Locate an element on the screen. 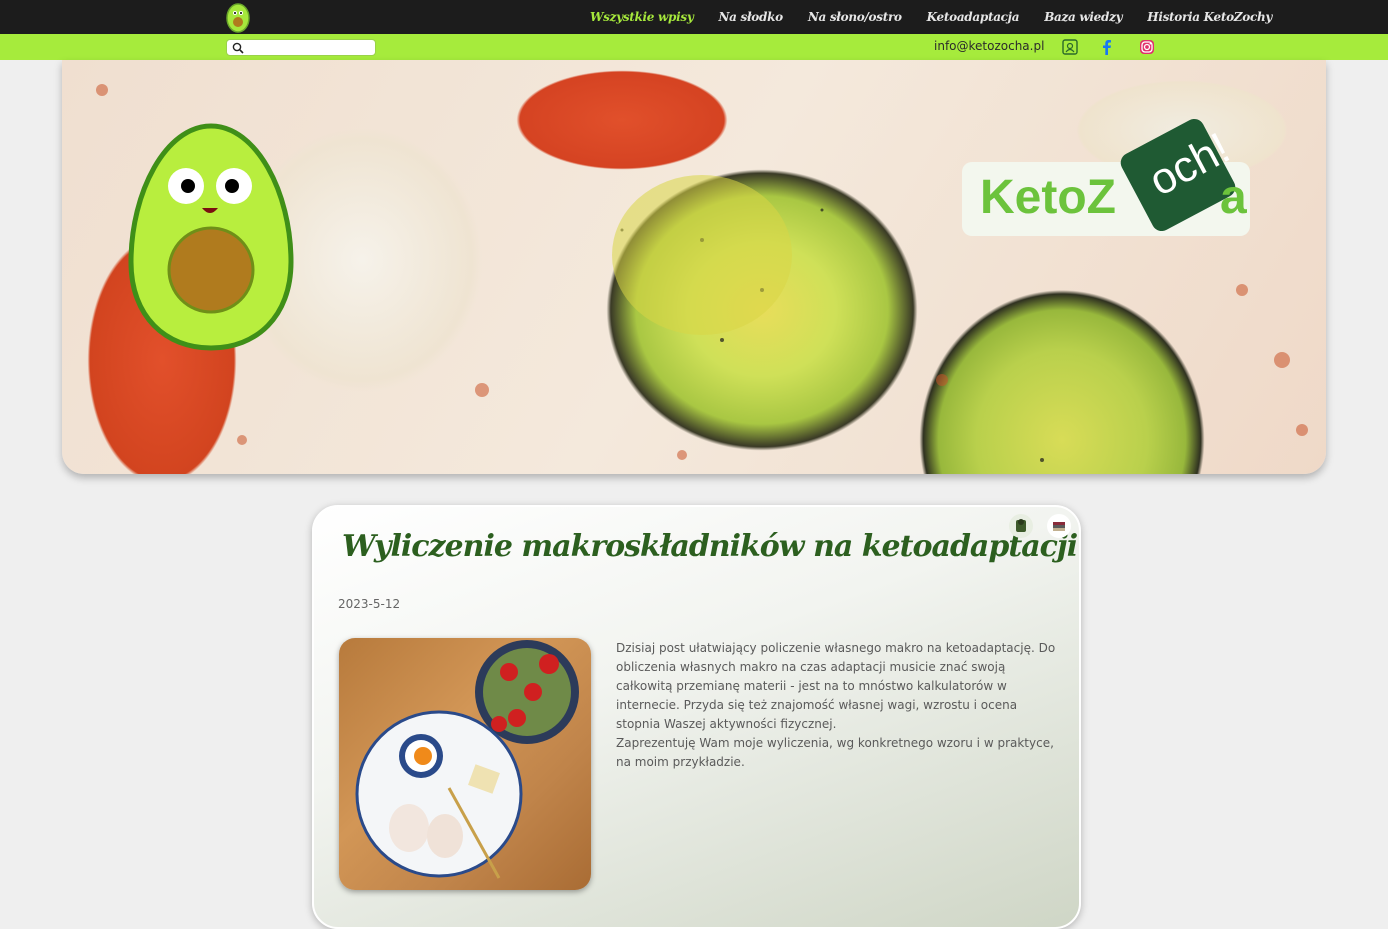  brand-word-end: a is located at coordinates (1233, 197).